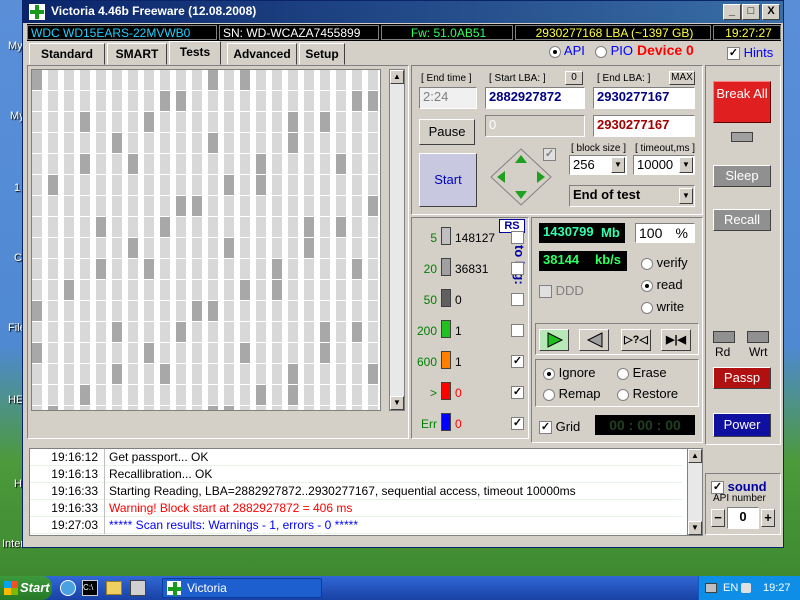 The width and height of the screenshot is (800, 600). I want to click on end-time-field: 2:24, so click(448, 98).